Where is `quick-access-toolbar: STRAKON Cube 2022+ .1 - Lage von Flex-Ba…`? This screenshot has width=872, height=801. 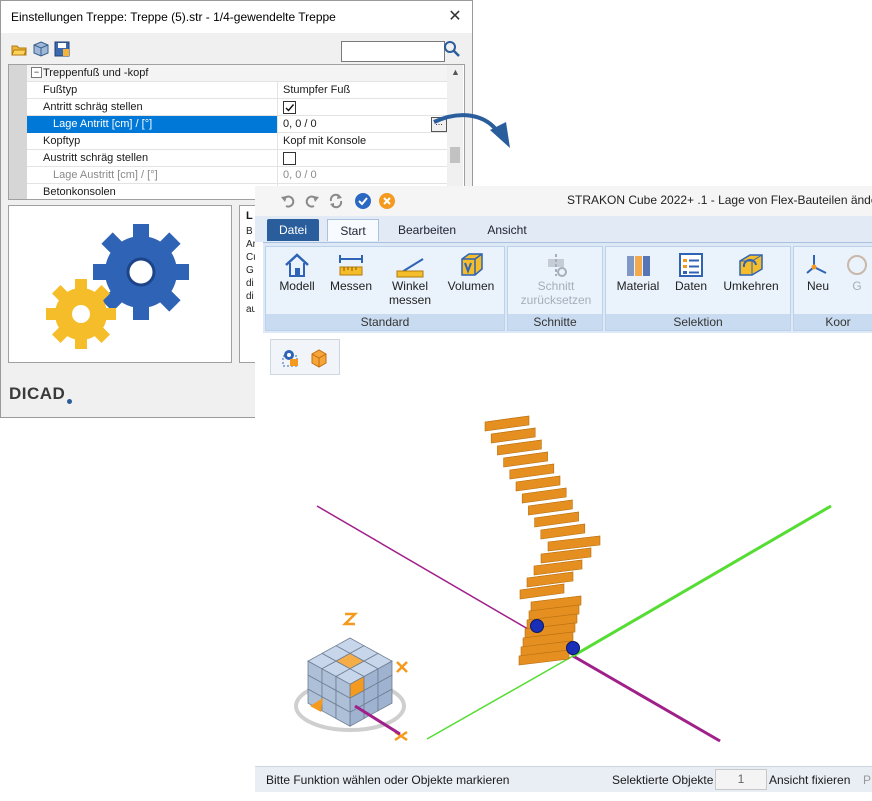
quick-access-toolbar: STRAKON Cube 2022+ .1 - Lage von Flex-Ba… is located at coordinates (563, 201).